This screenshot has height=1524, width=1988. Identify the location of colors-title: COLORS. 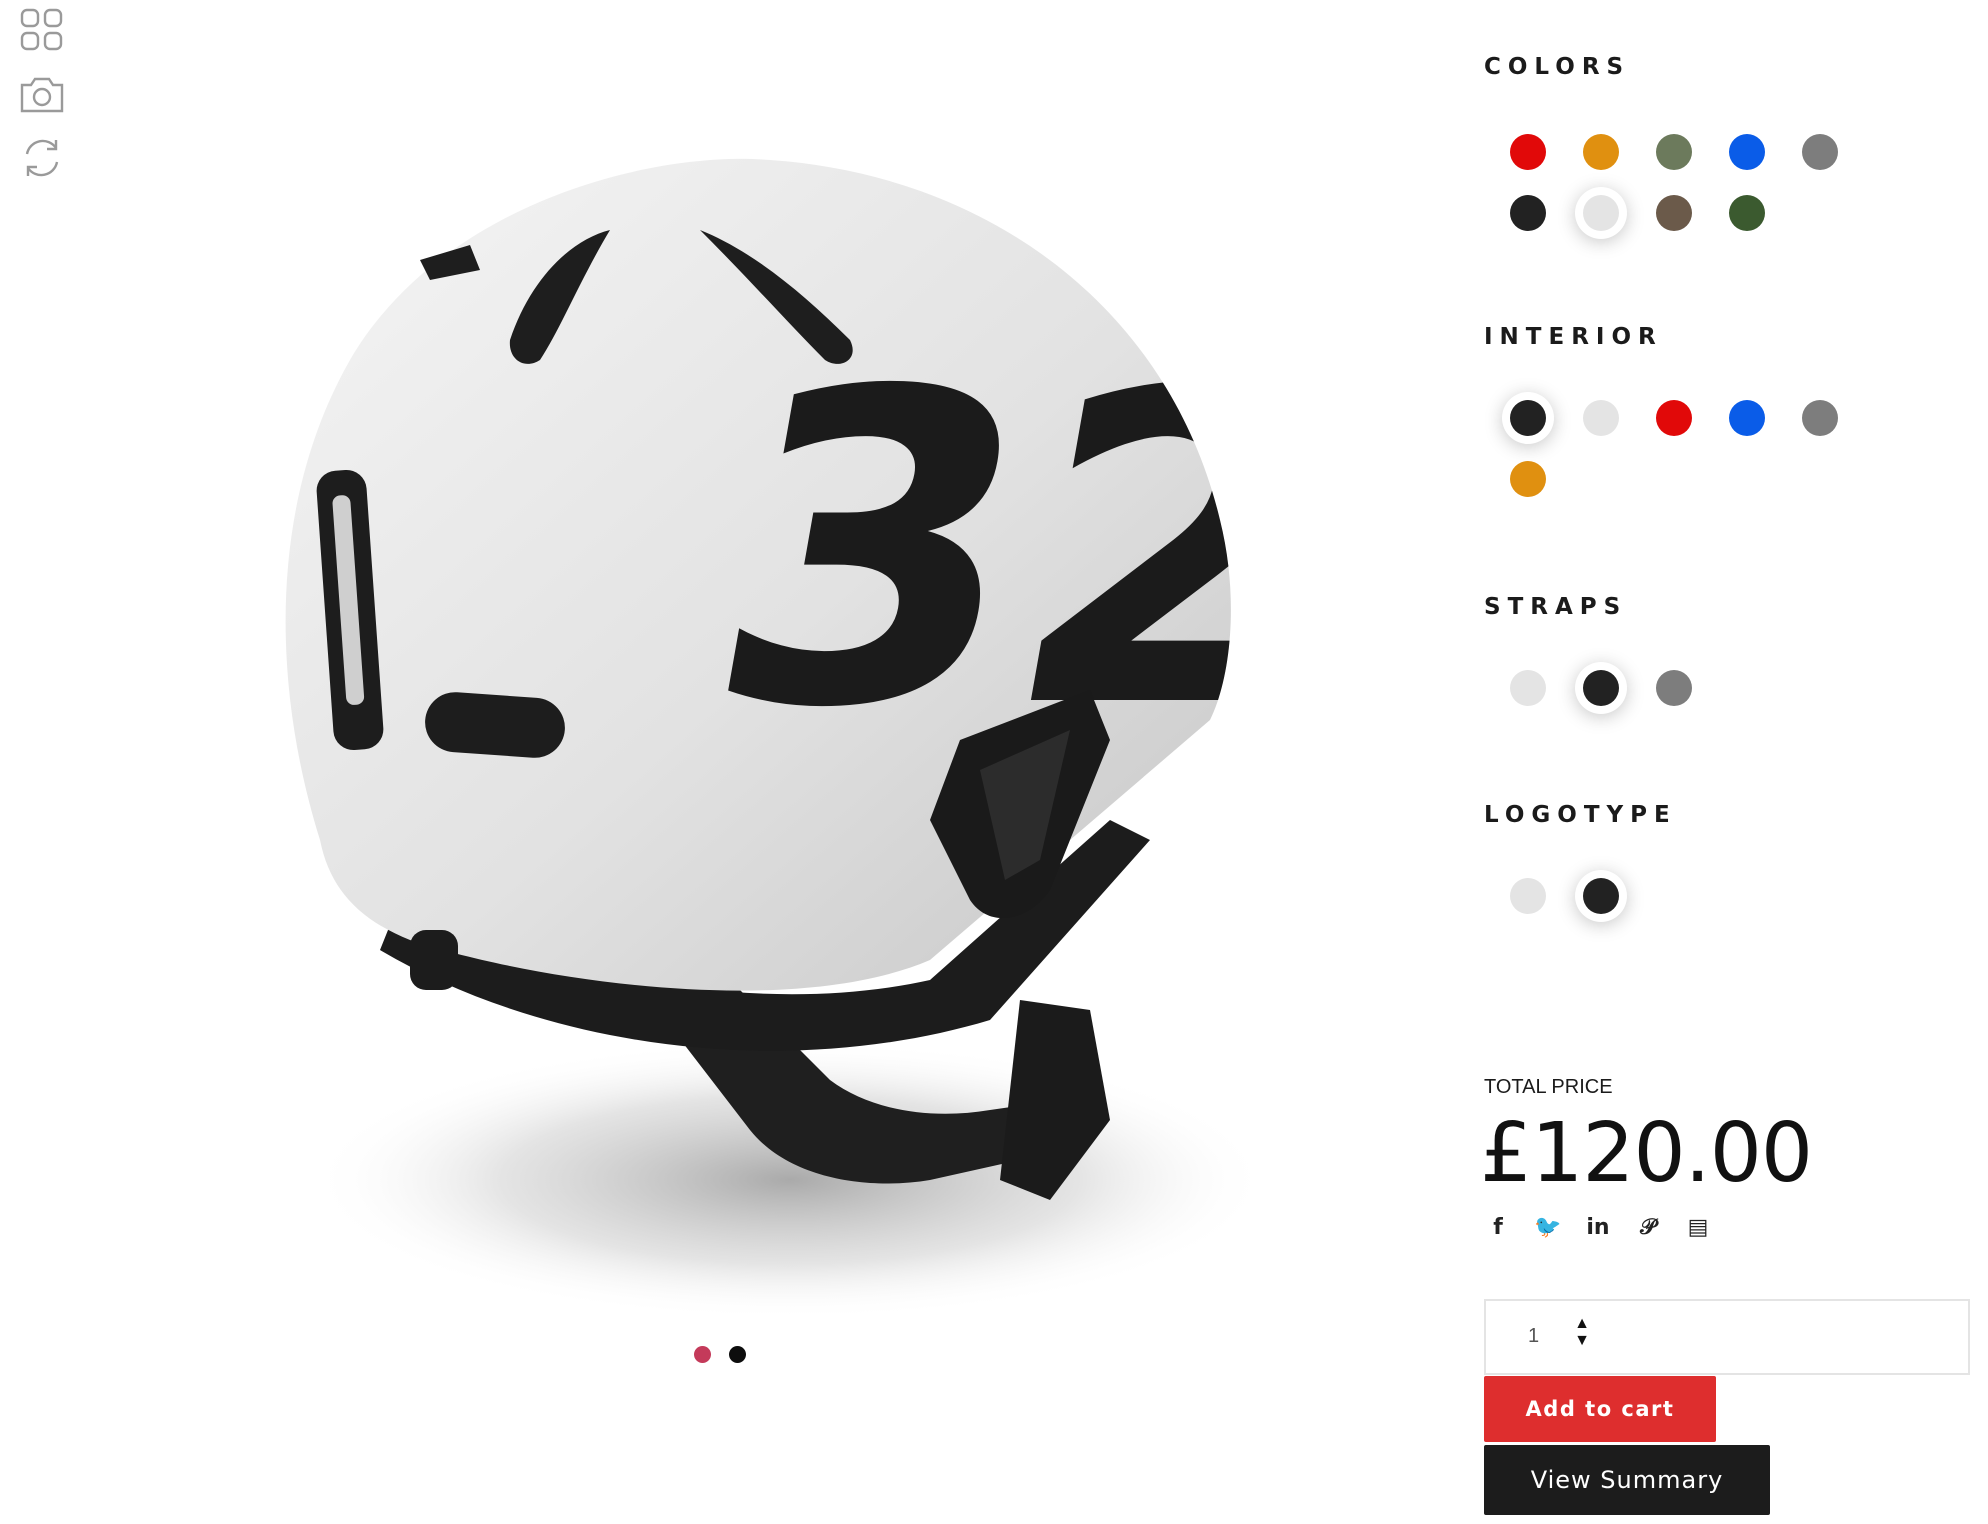
(1557, 67).